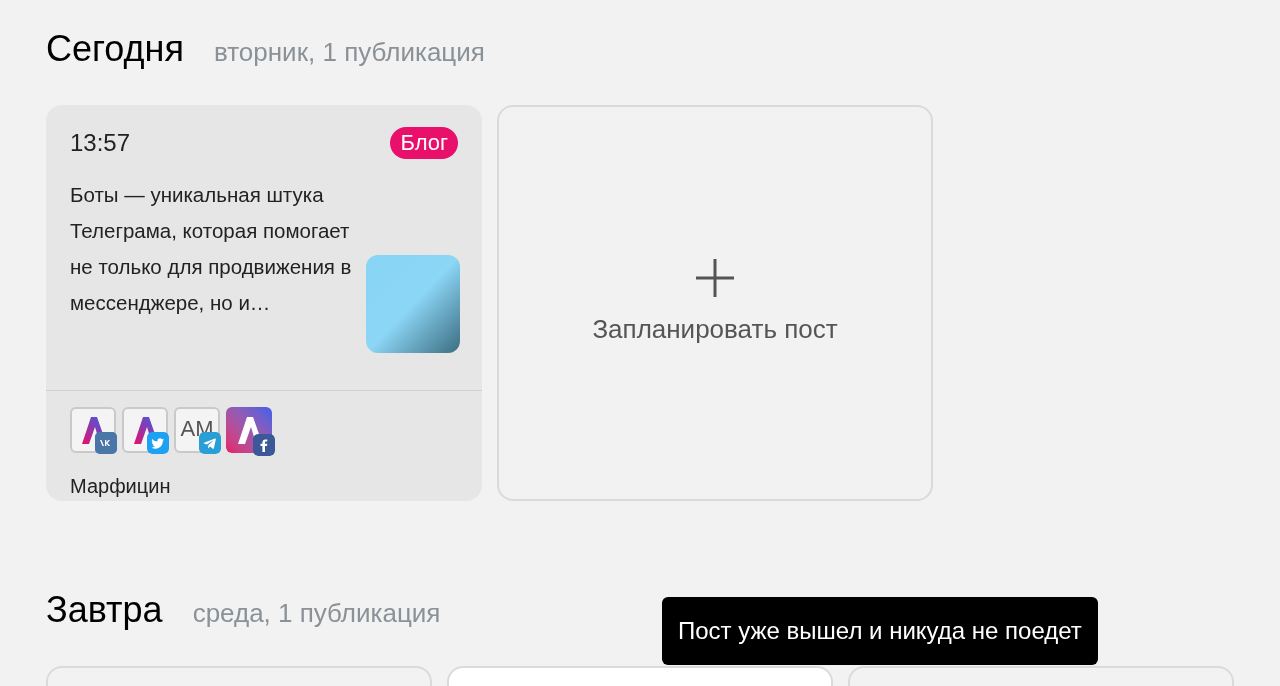 The width and height of the screenshot is (1280, 686). What do you see at coordinates (100, 143) in the screenshot?
I see `post-time: 13:57` at bounding box center [100, 143].